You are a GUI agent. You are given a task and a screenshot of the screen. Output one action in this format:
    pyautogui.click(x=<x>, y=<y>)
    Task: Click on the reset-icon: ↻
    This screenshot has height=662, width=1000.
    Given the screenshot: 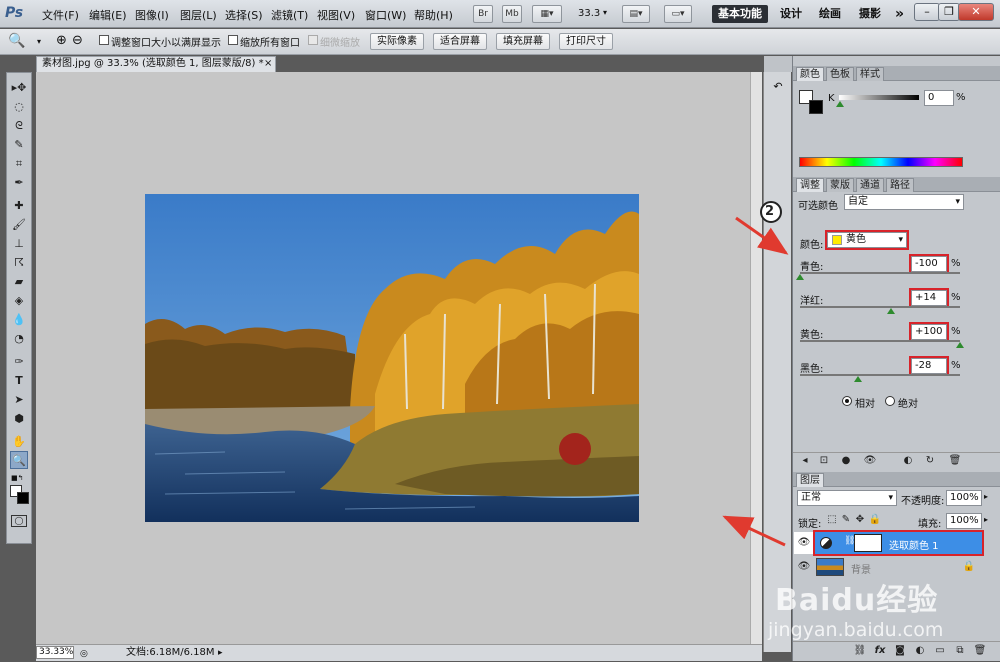 What is the action you would take?
    pyautogui.click(x=930, y=460)
    